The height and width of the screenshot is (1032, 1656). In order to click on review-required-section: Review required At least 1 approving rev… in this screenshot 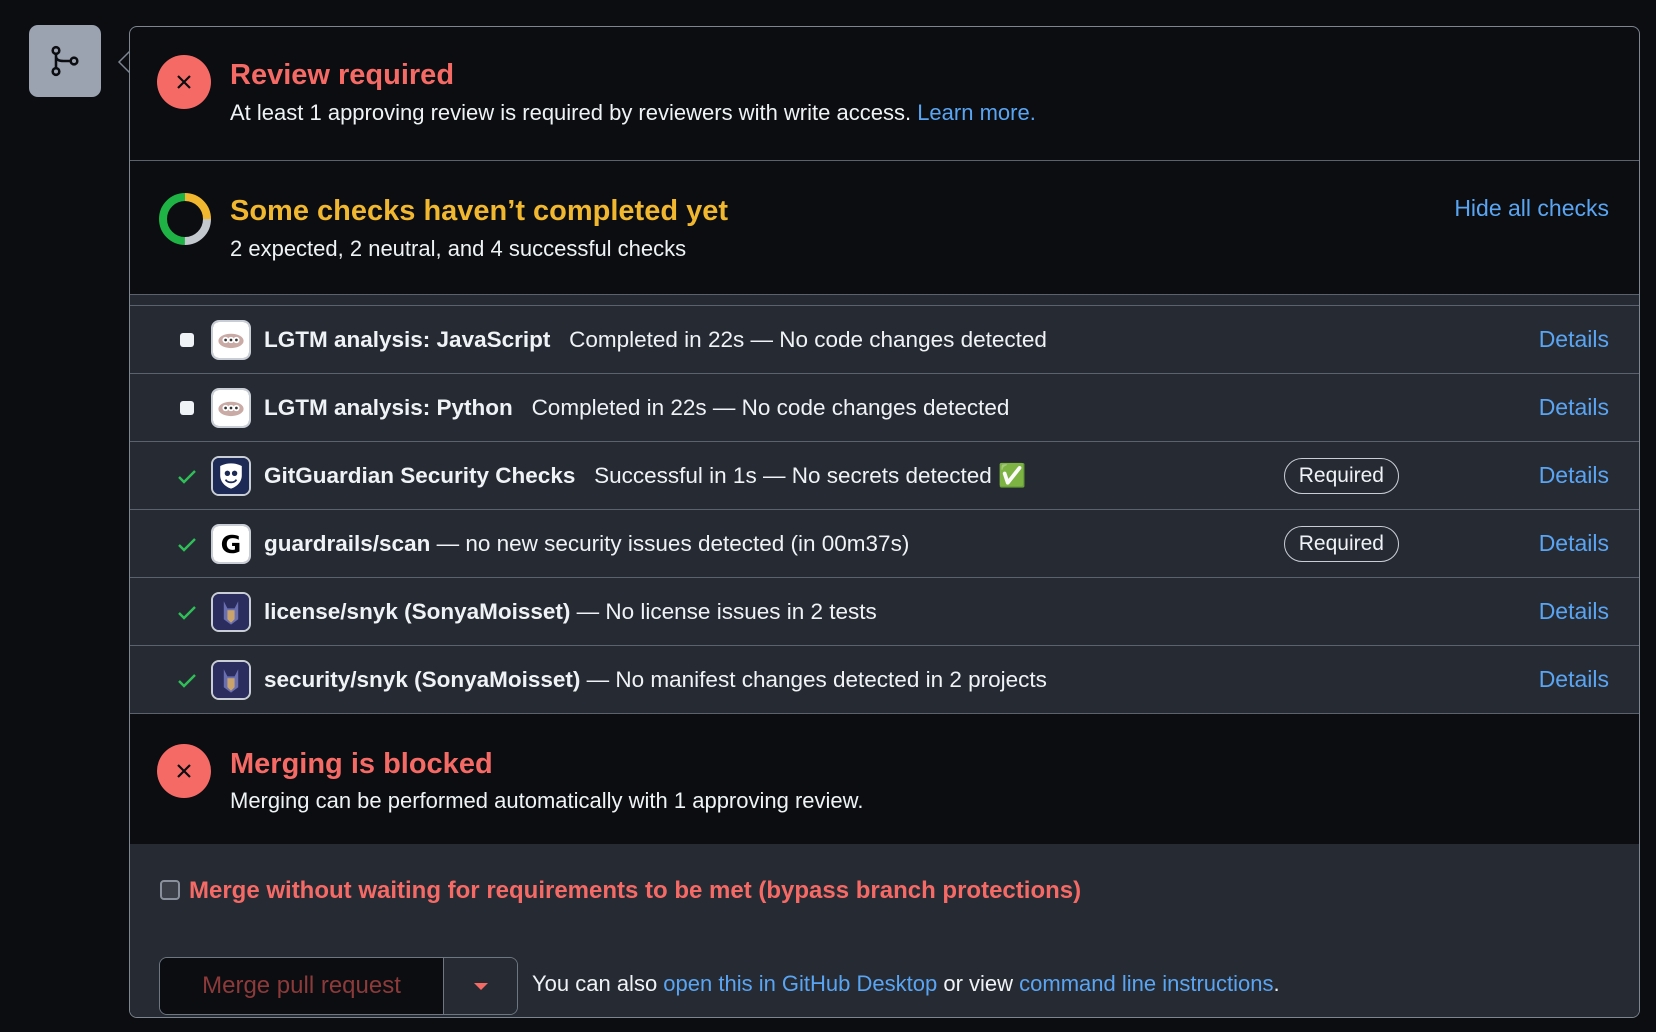, I will do `click(884, 94)`.